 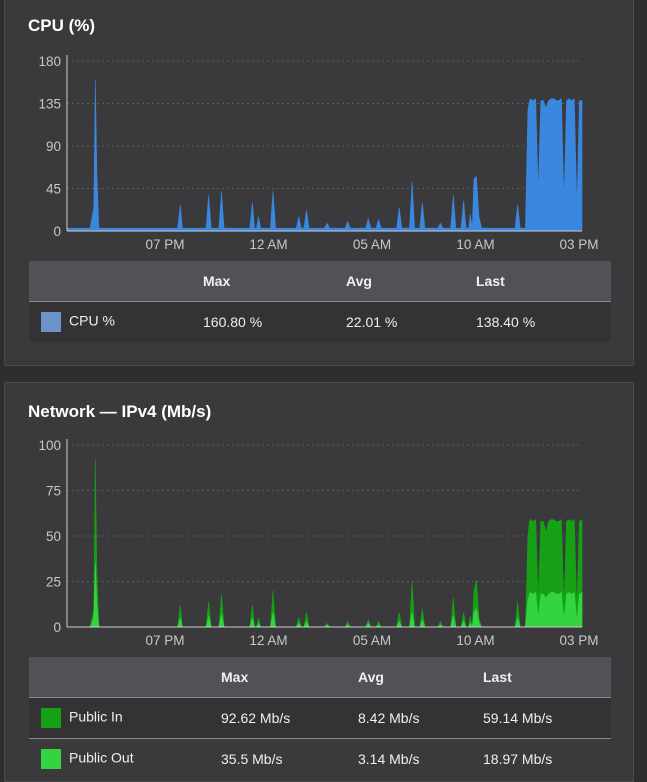 What do you see at coordinates (256, 717) in the screenshot?
I see `legend-max: 92.62 Mb/s` at bounding box center [256, 717].